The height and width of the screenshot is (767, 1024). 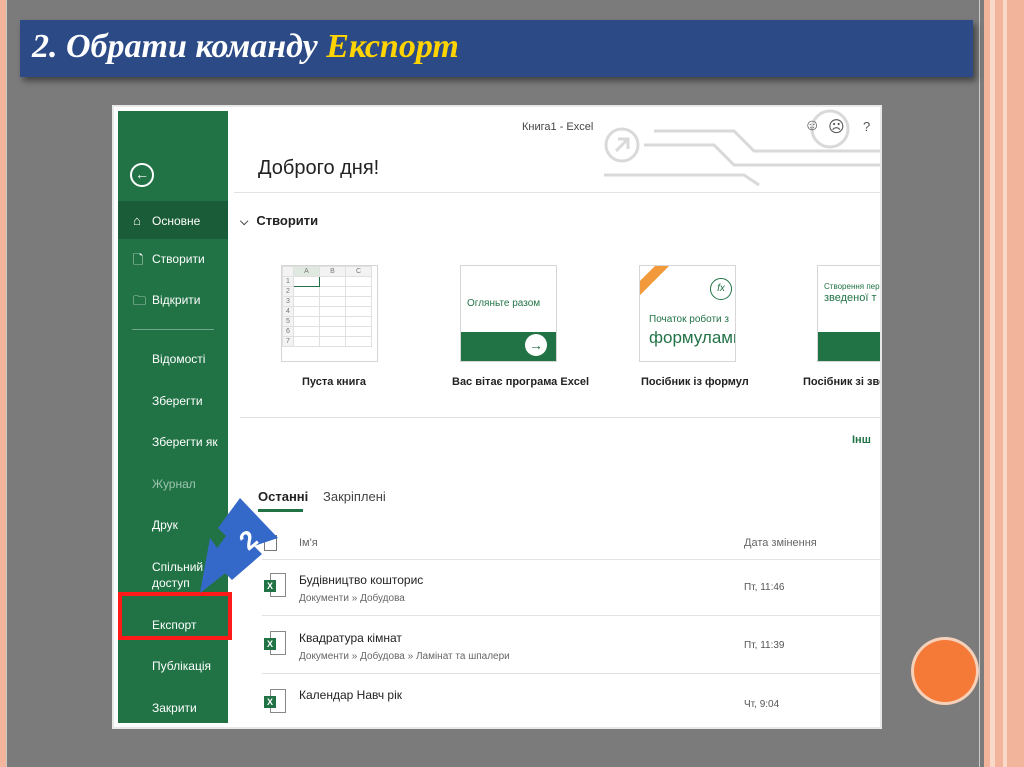 I want to click on sidebar-item-save: Зберегти, so click(x=177, y=401).